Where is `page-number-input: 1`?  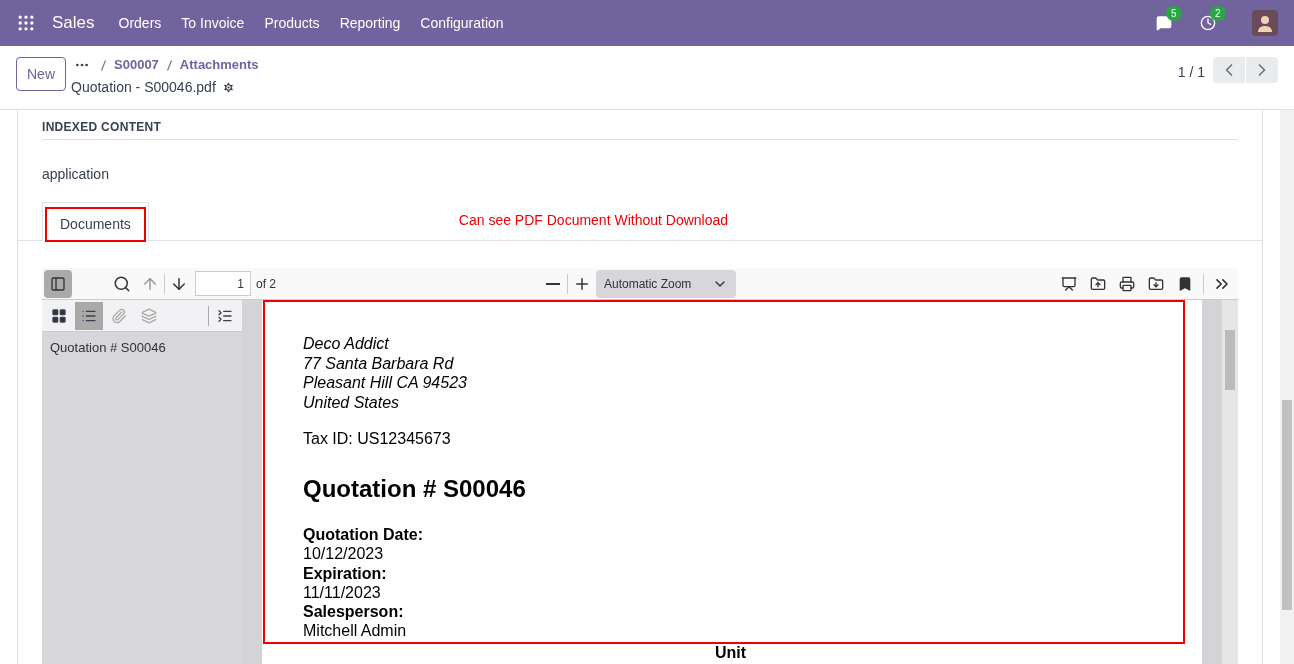
page-number-input: 1 is located at coordinates (223, 283).